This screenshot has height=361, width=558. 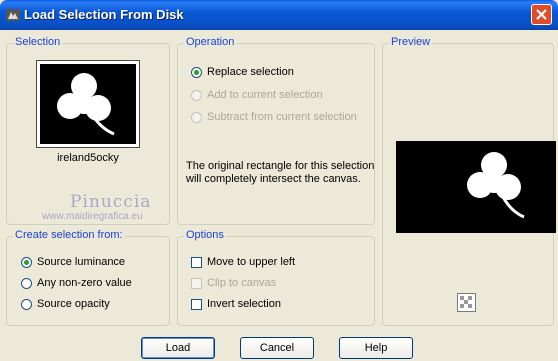 What do you see at coordinates (178, 348) in the screenshot?
I see `load-button: Load` at bounding box center [178, 348].